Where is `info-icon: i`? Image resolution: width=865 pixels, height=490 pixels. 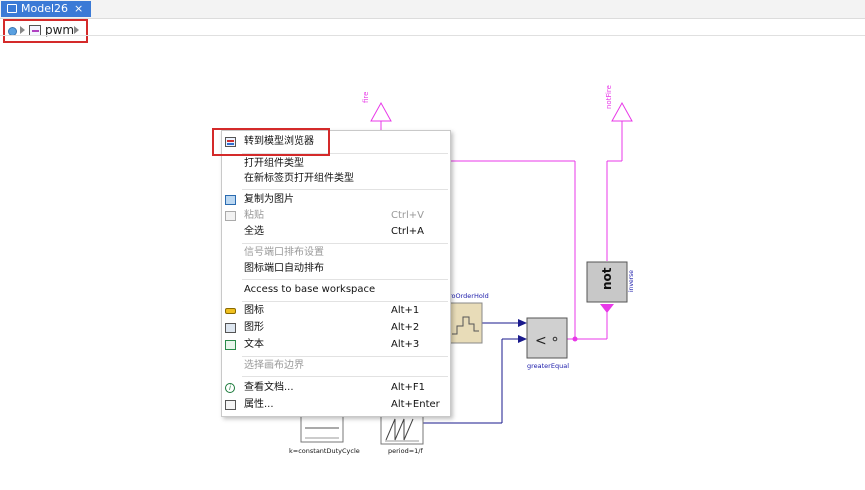 info-icon: i is located at coordinates (230, 388).